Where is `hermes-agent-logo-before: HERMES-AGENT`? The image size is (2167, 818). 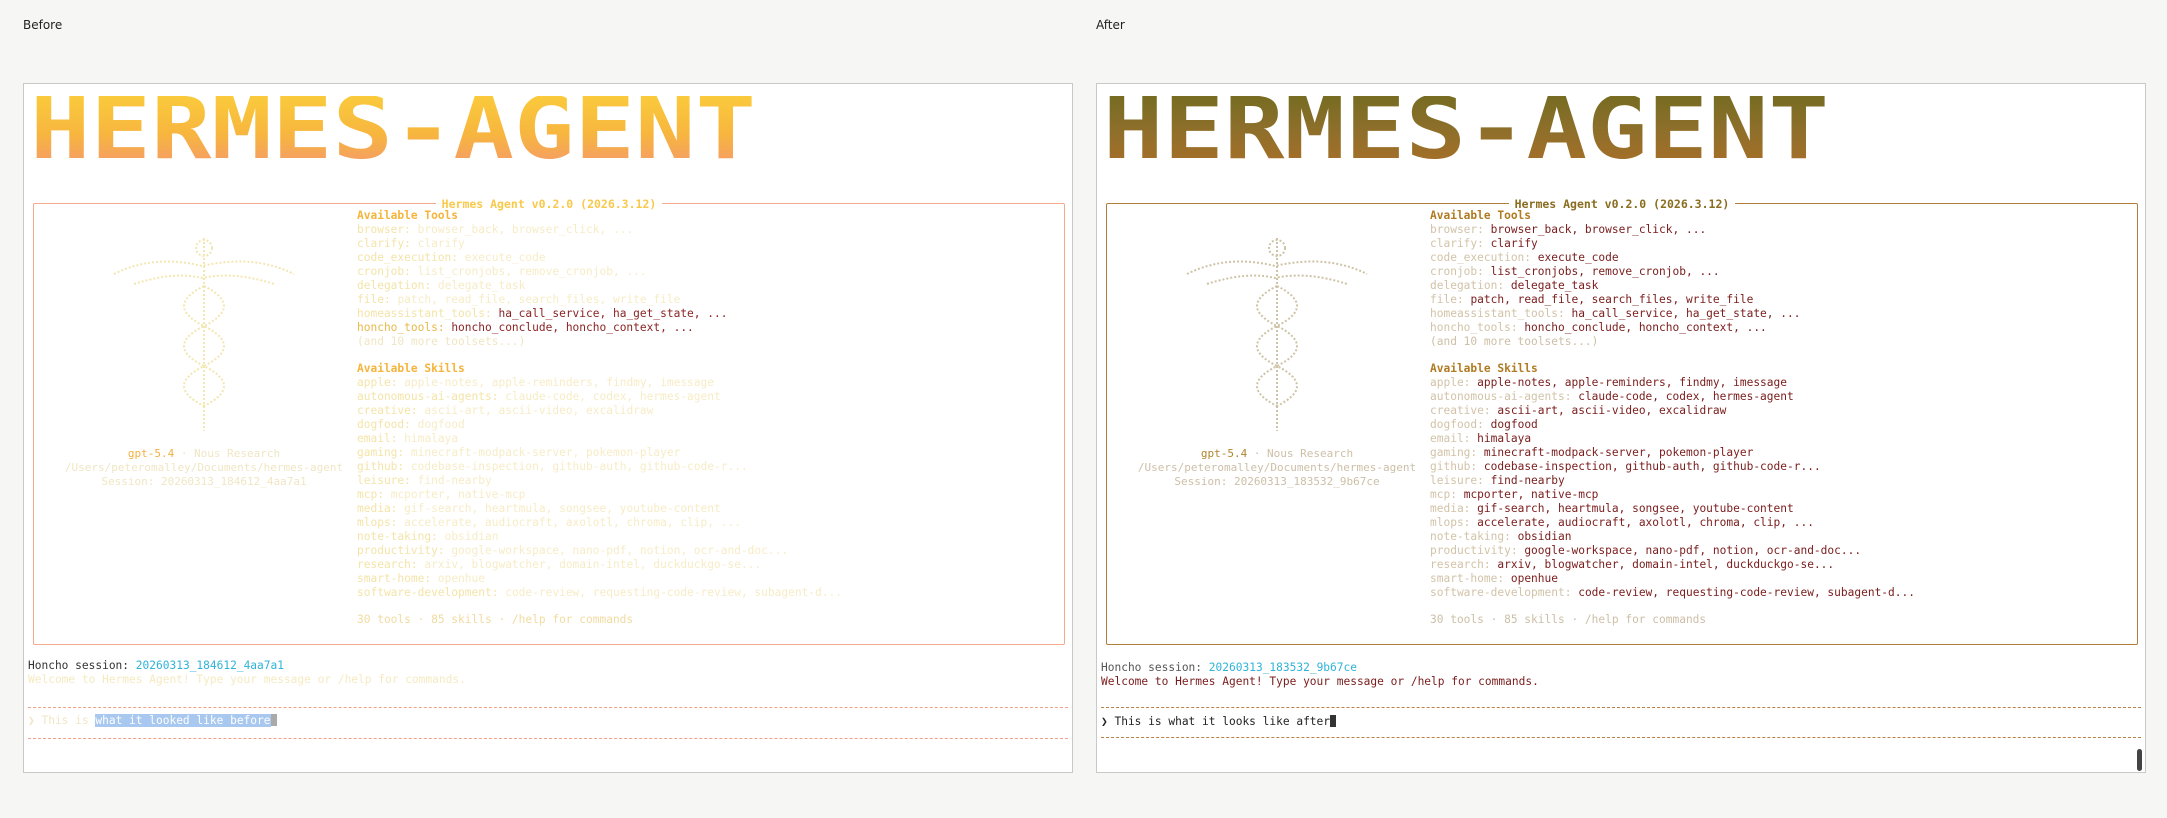 hermes-agent-logo-before: HERMES-AGENT is located at coordinates (393, 131).